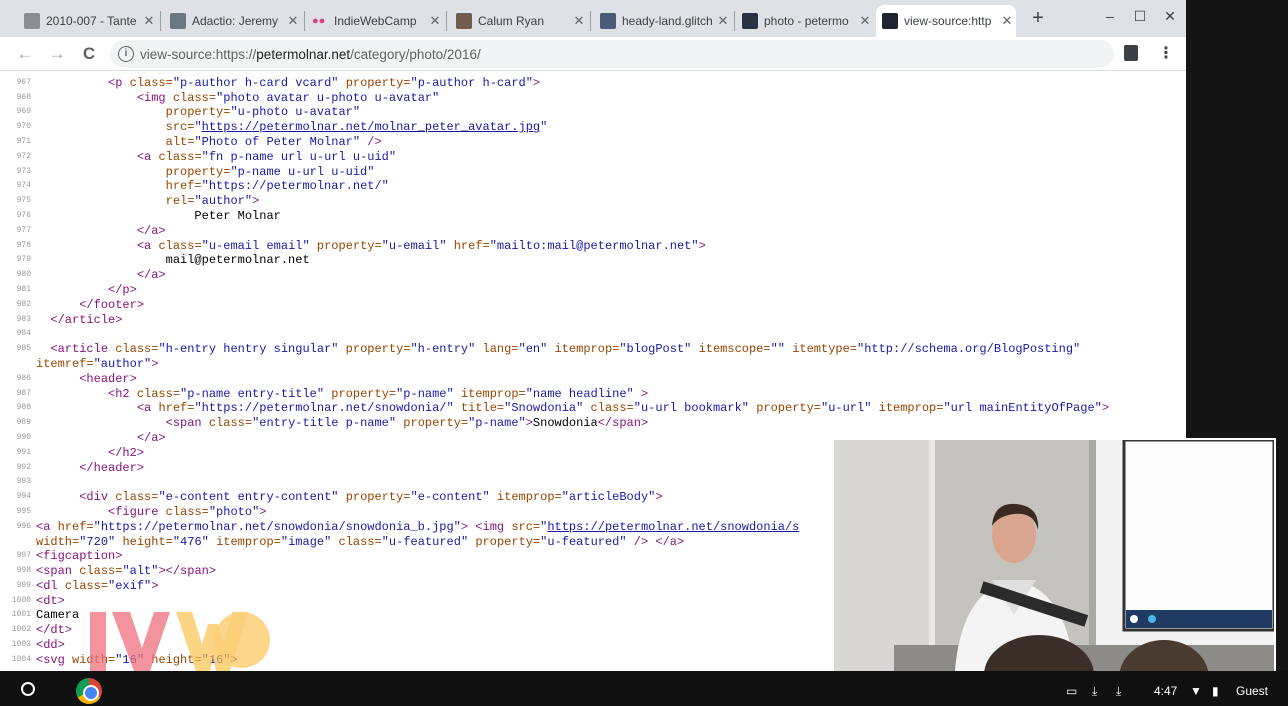 This screenshot has width=1288, height=706. What do you see at coordinates (23, 186) in the screenshot?
I see `line-number: 974` at bounding box center [23, 186].